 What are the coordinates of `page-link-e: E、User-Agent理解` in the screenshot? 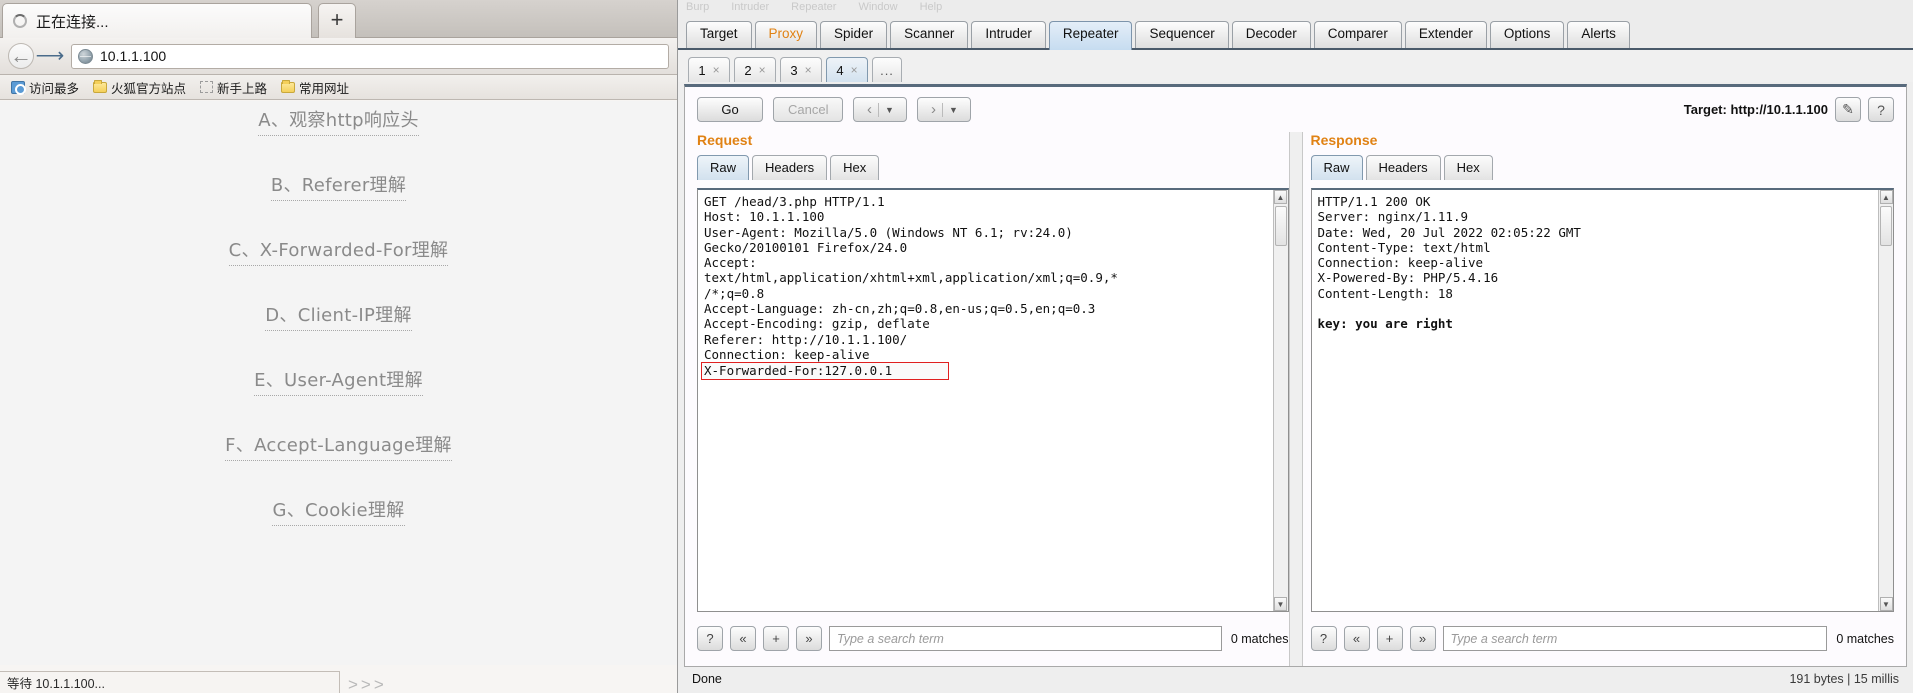 It's located at (338, 381).